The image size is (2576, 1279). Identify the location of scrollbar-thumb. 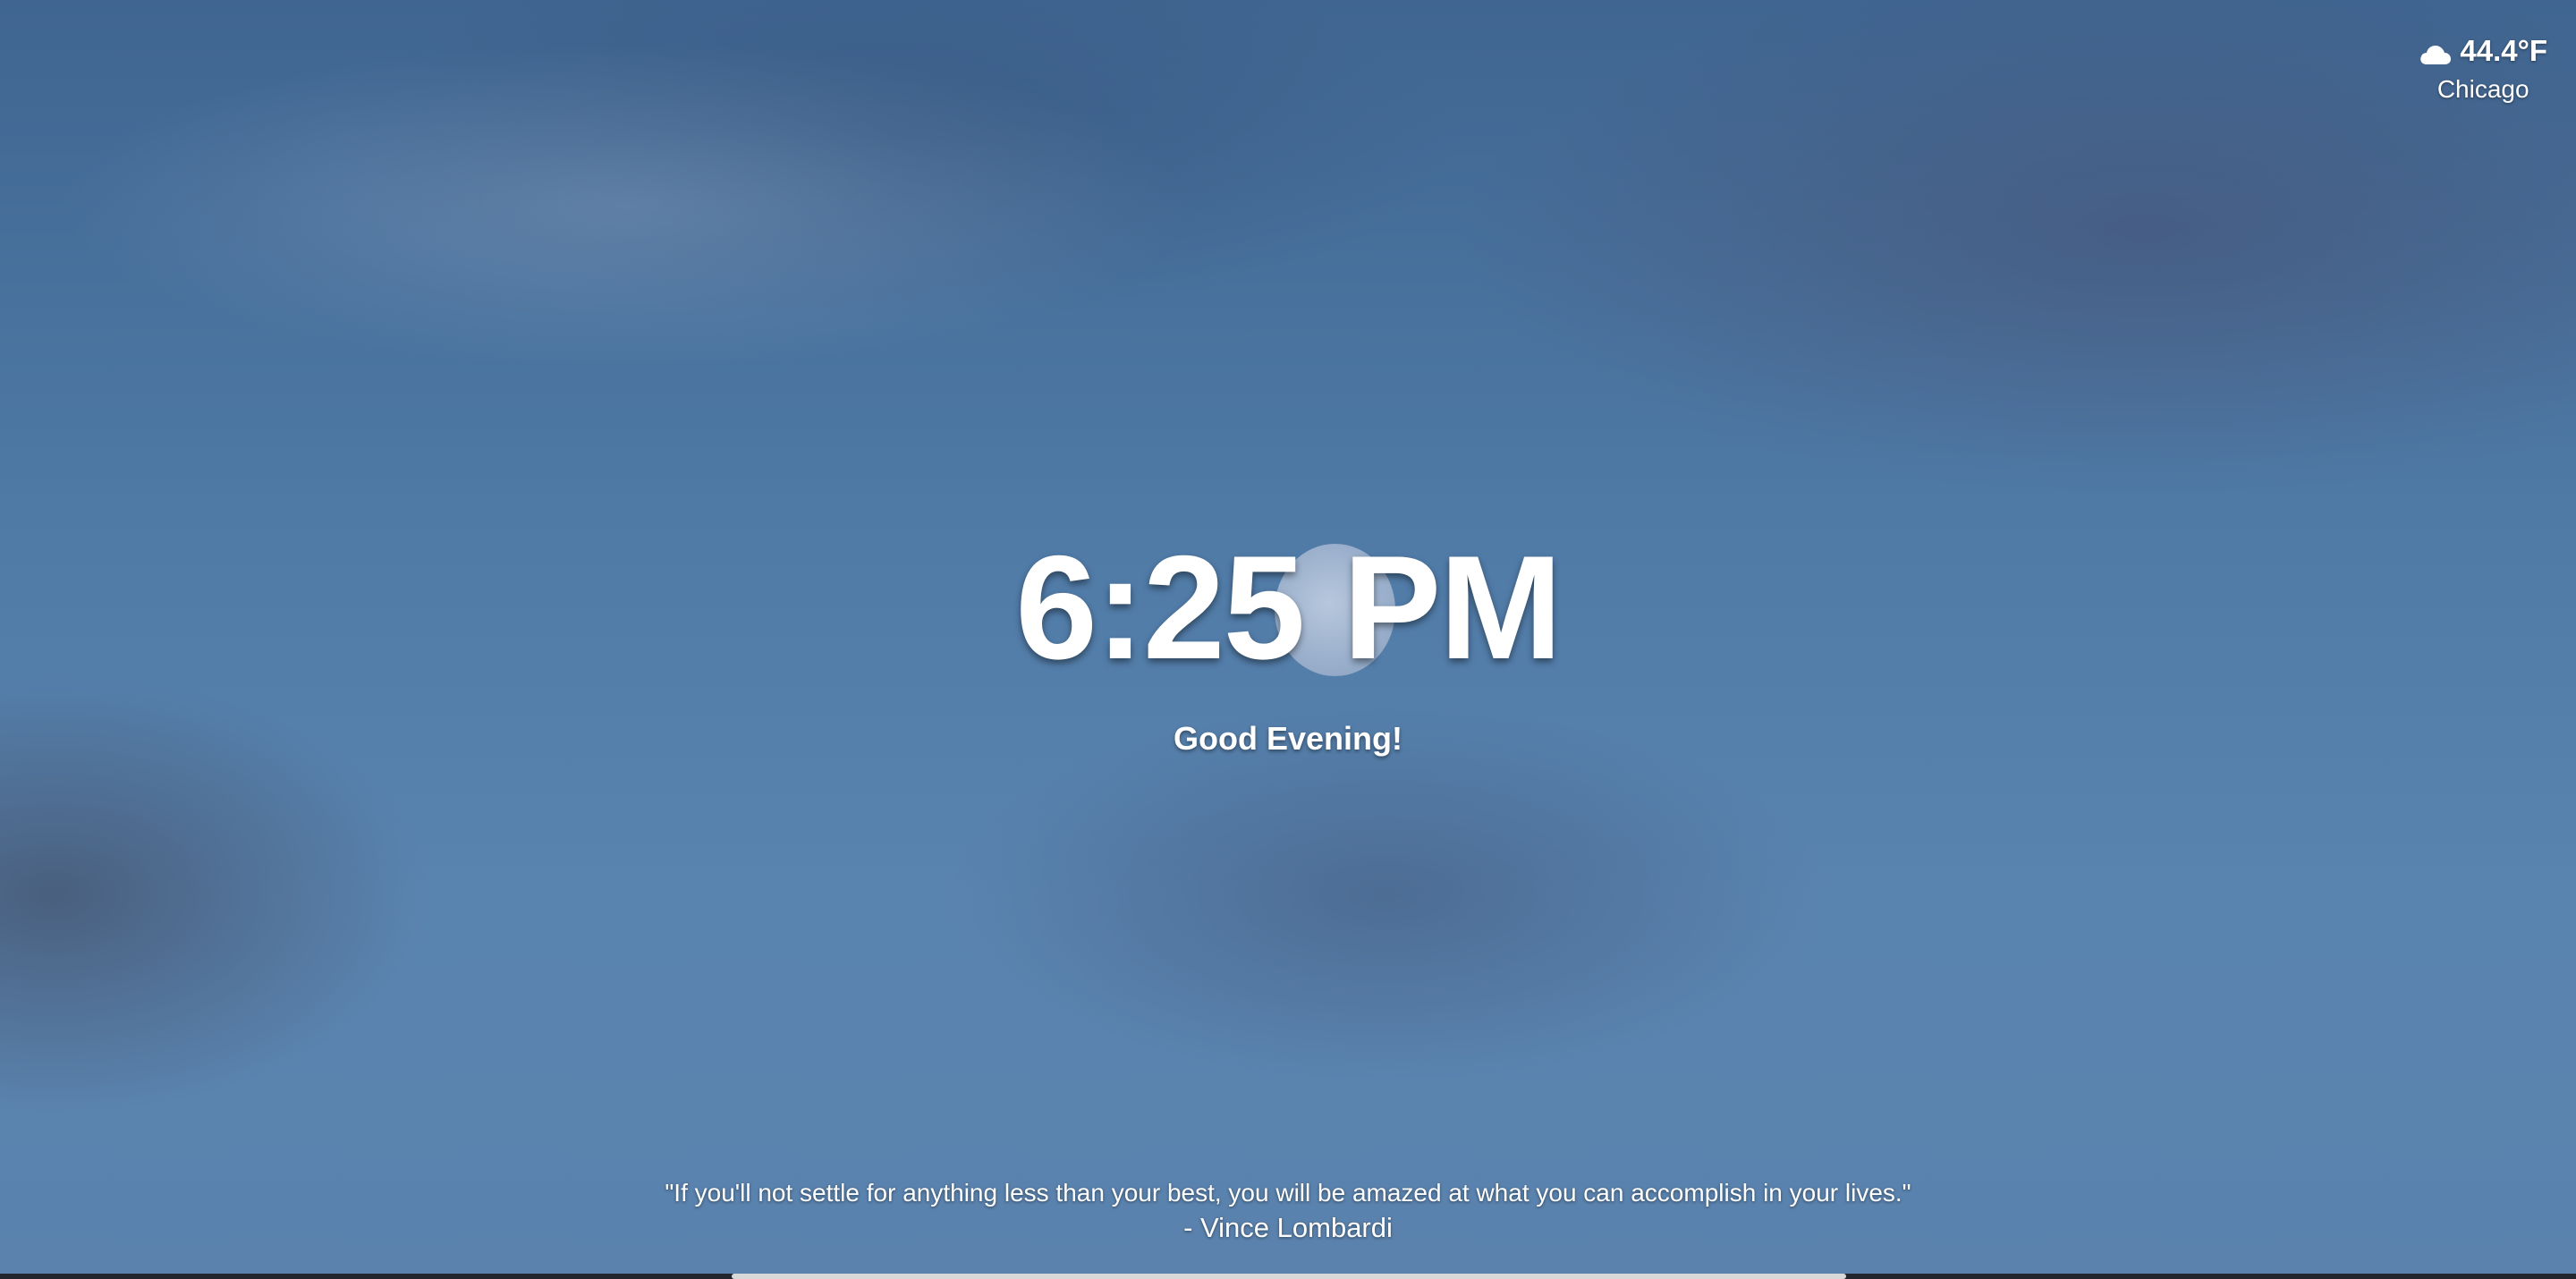
(1289, 1276).